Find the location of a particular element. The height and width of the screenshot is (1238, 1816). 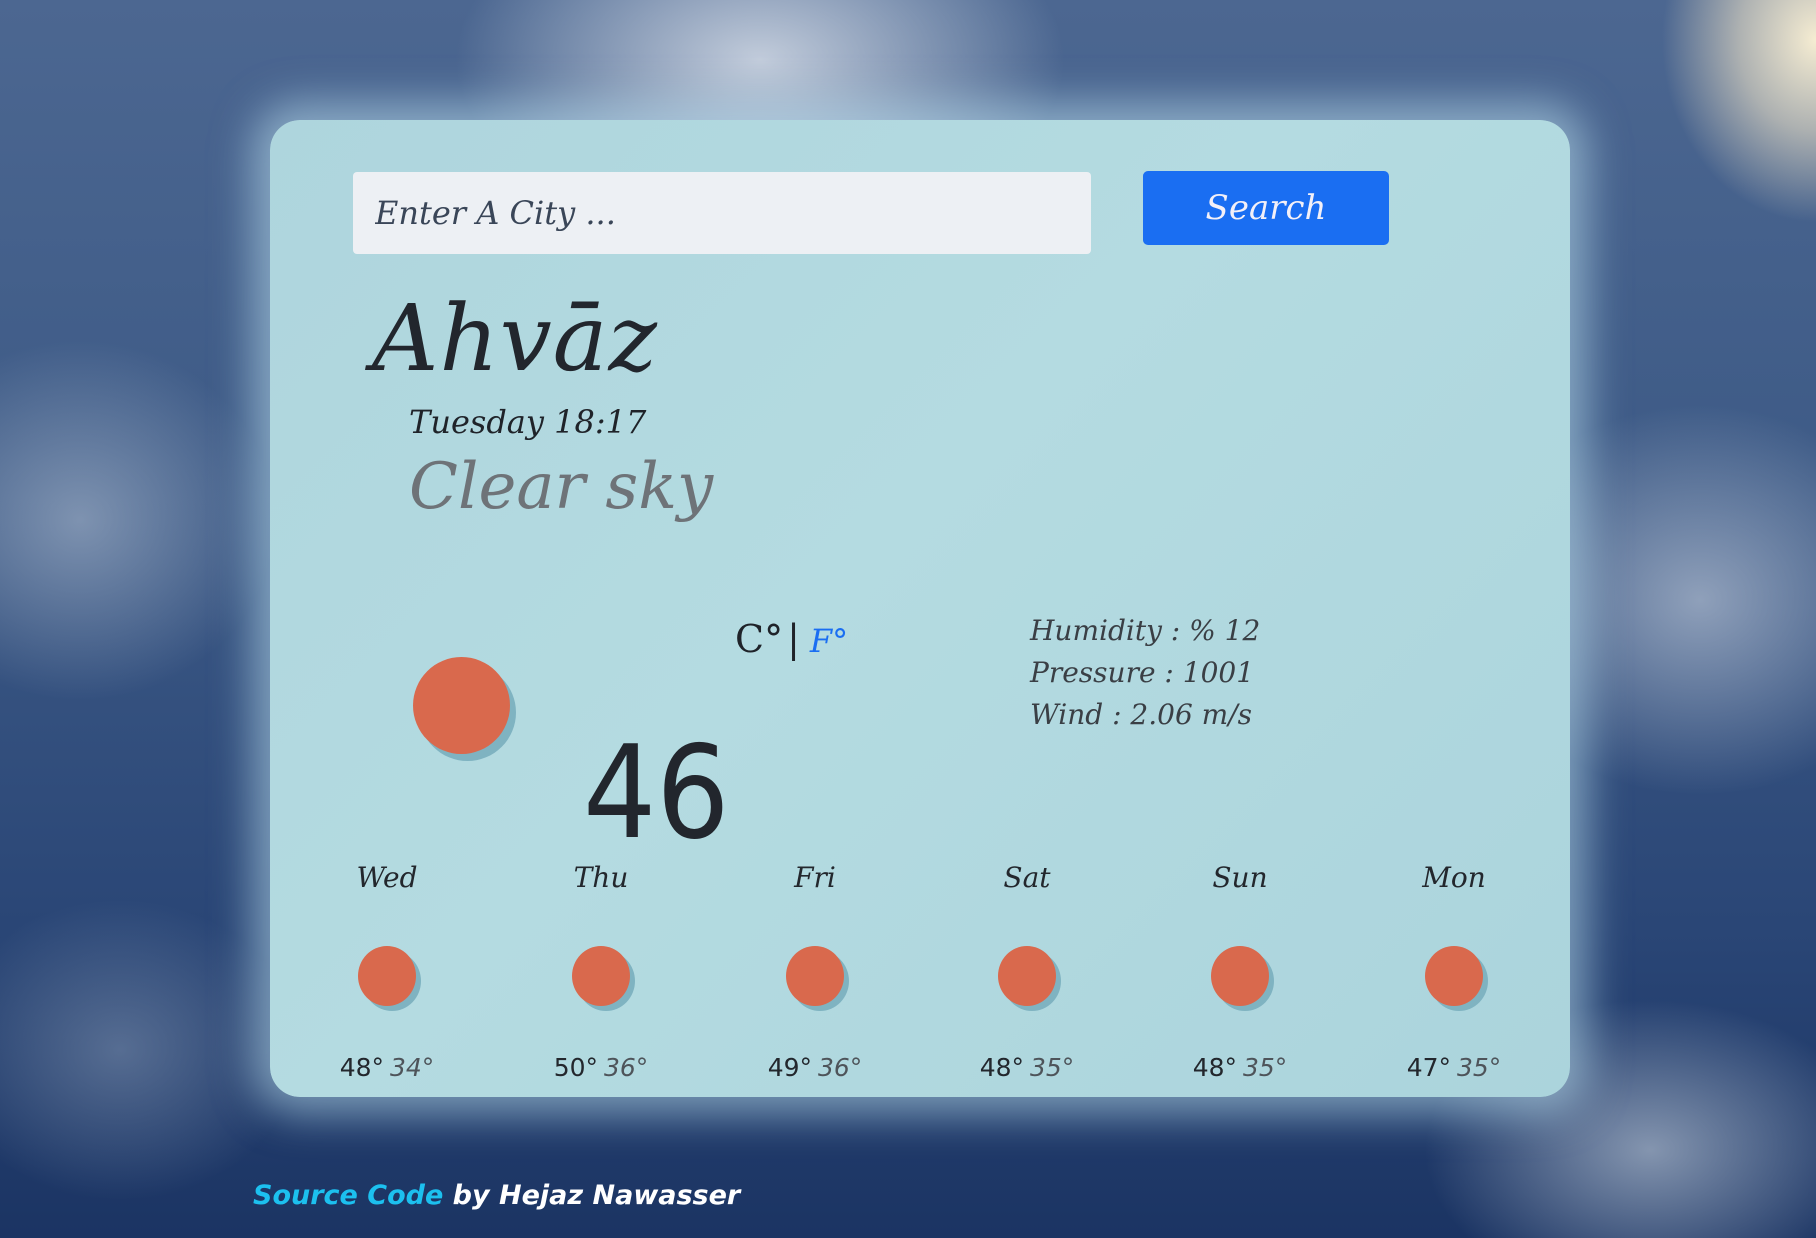

forecast-day: Wed 48° 34° is located at coordinates (387, 970).